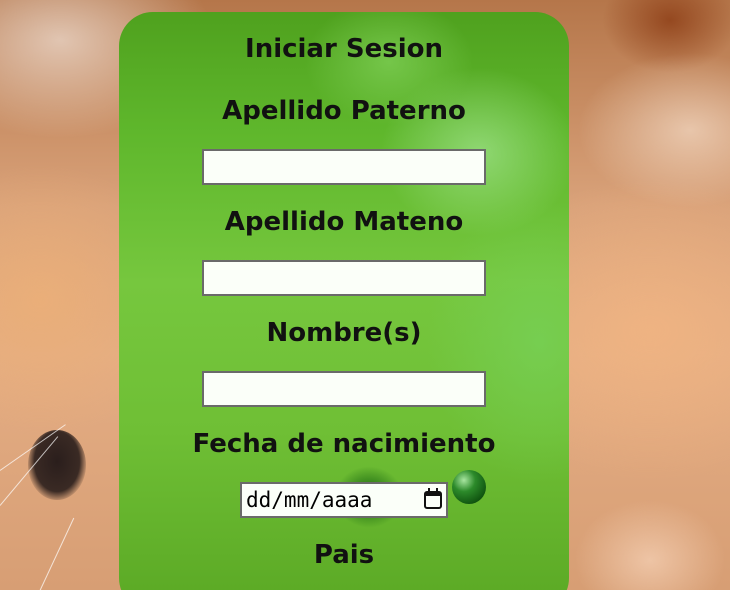  Describe the element at coordinates (344, 167) in the screenshot. I see `apellido-paterno-input` at that location.